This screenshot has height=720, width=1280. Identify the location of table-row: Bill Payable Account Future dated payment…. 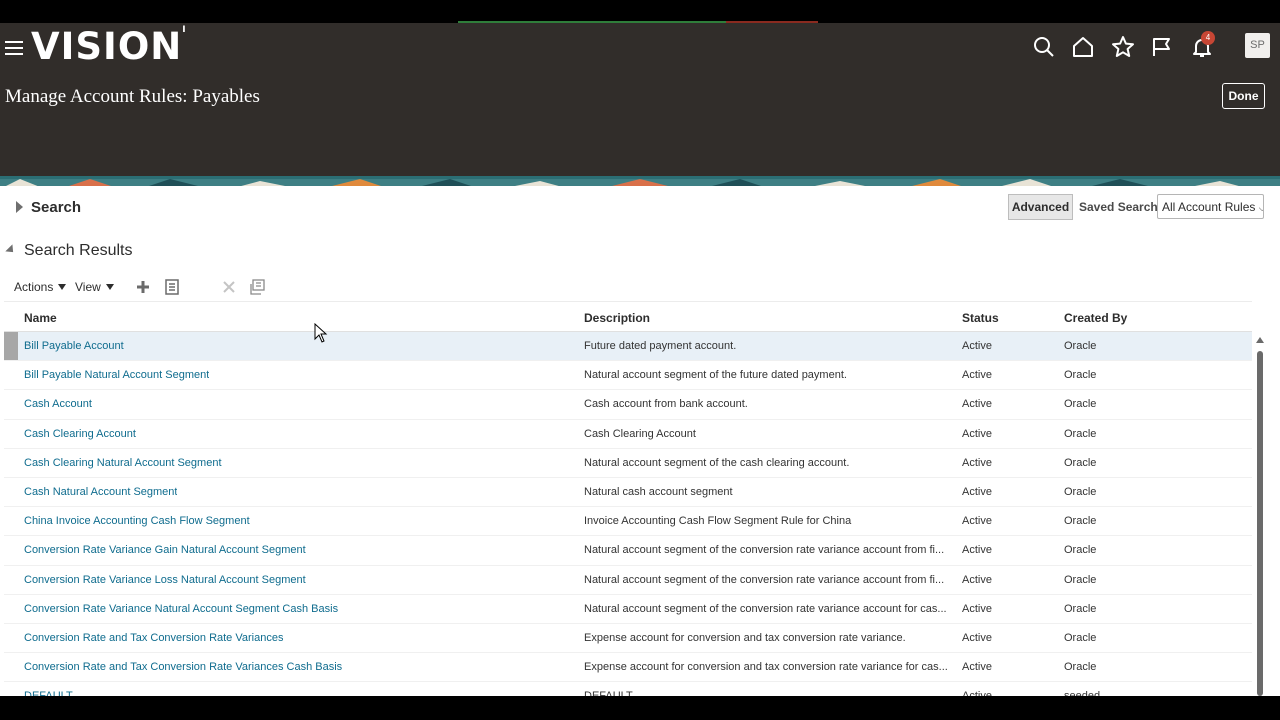
(628, 347).